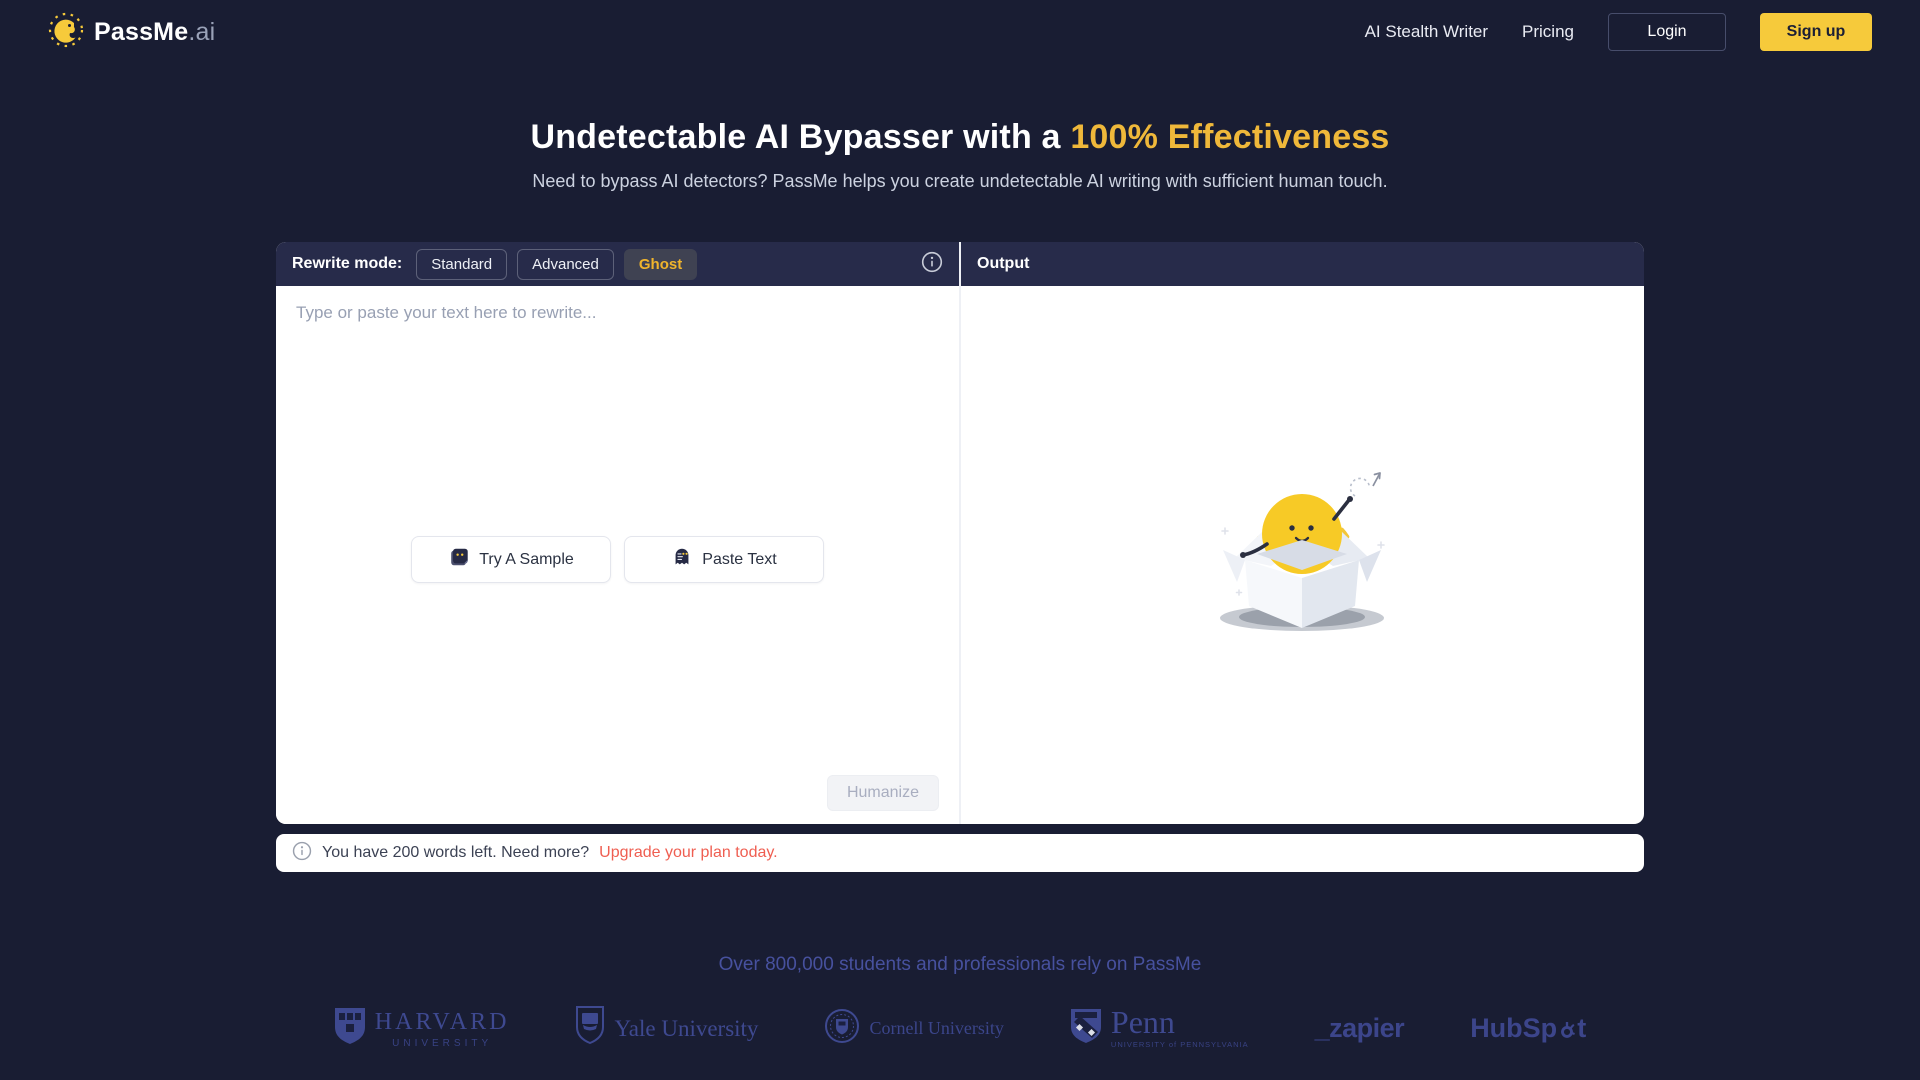  Describe the element at coordinates (155, 31) in the screenshot. I see `brand-name: PassMe.ai` at that location.